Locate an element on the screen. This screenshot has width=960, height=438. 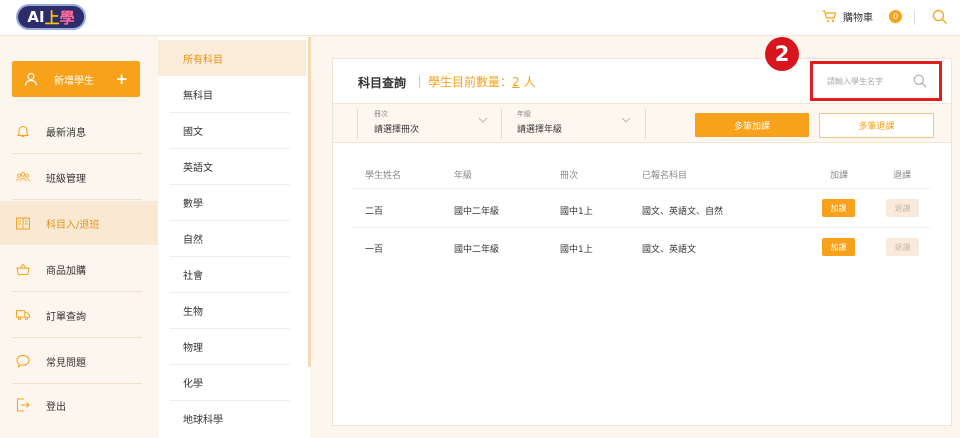
sidebar-item-faq: 常見問題 is located at coordinates (79, 361).